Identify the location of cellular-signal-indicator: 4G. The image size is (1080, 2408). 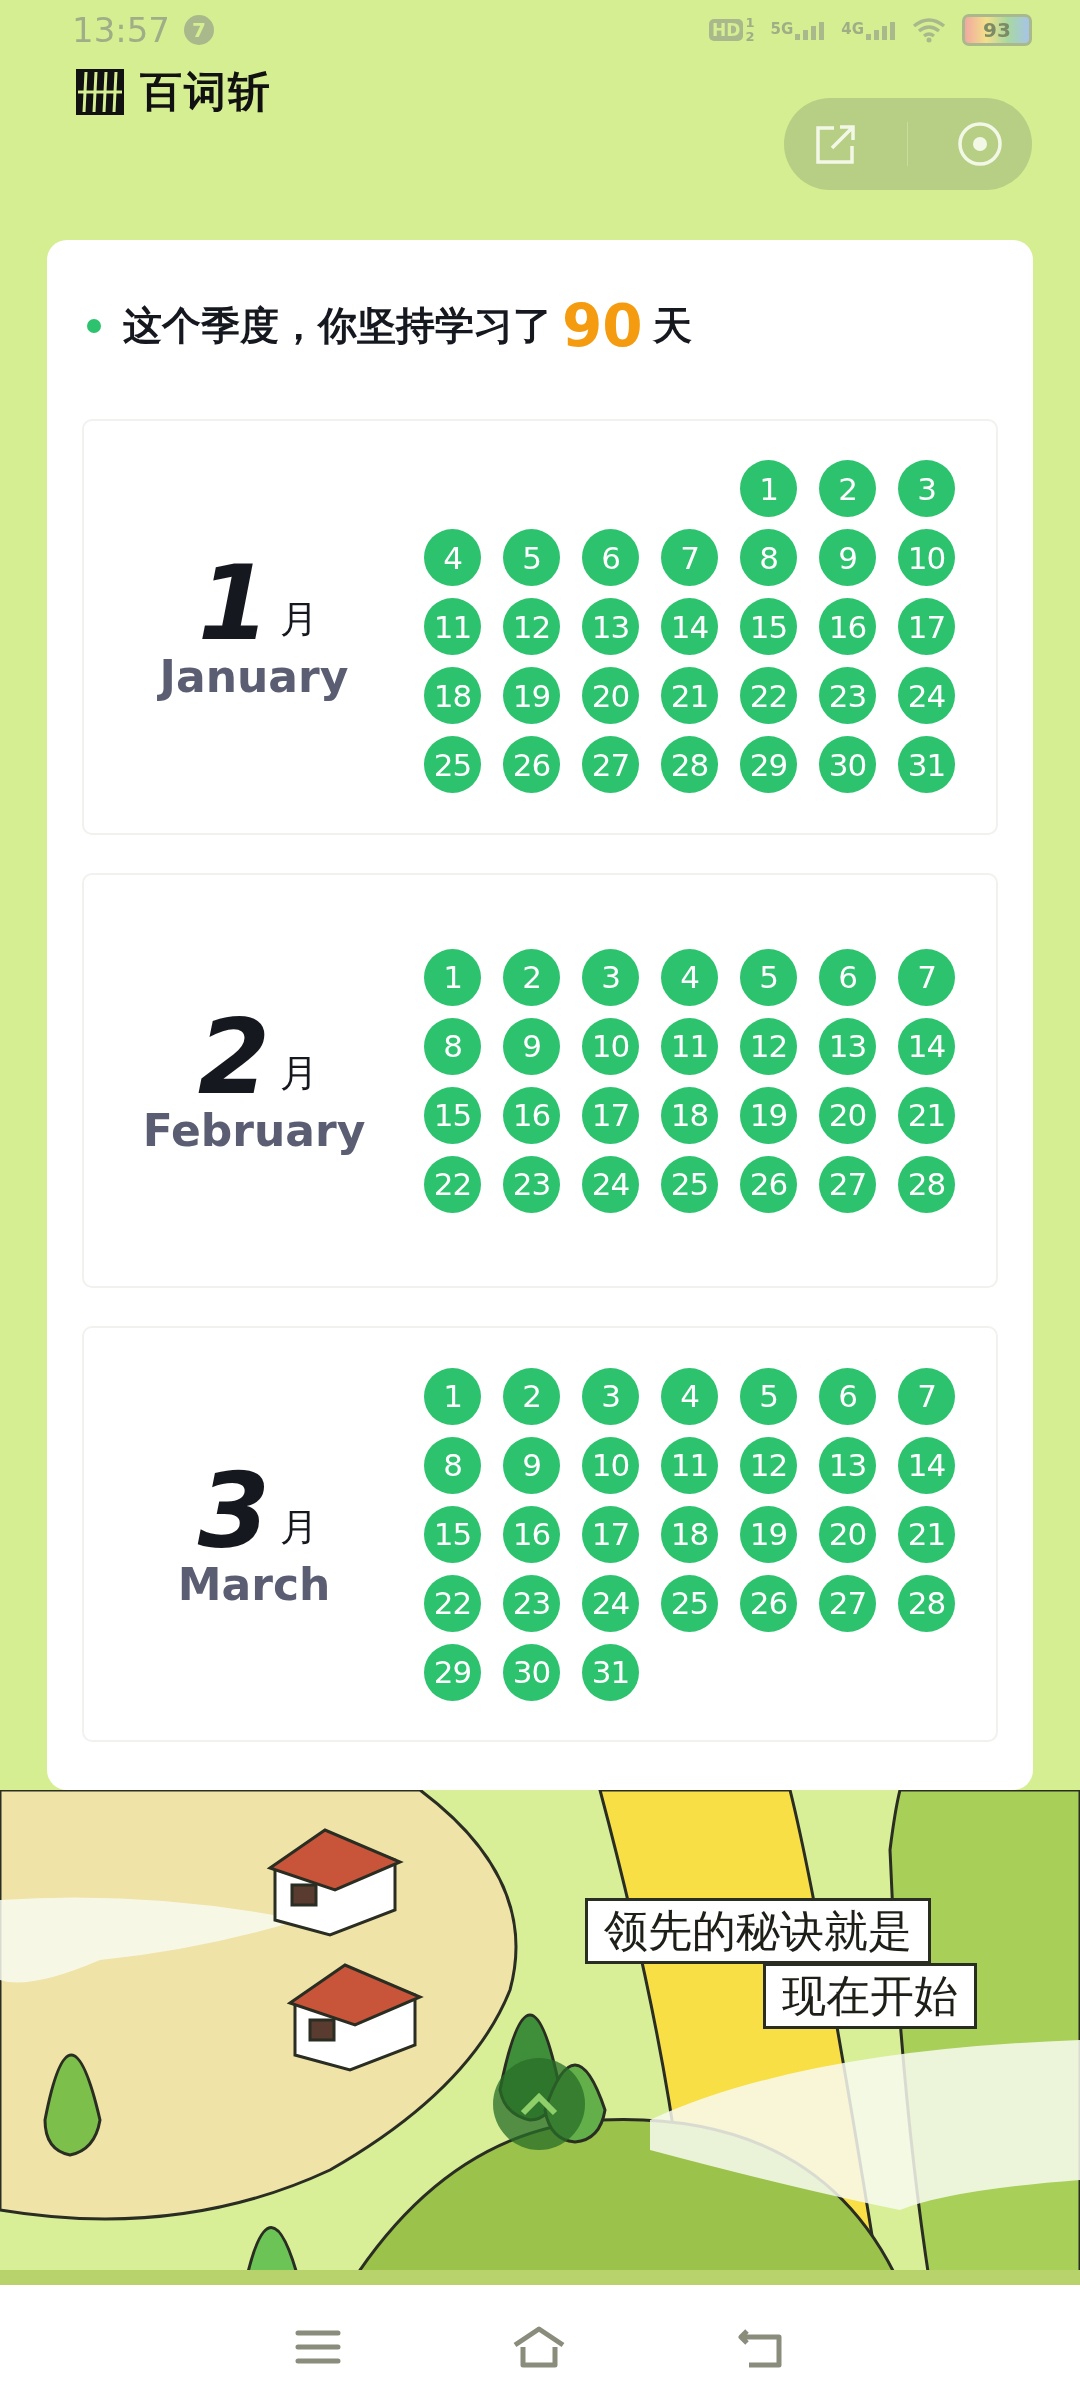
(868, 30).